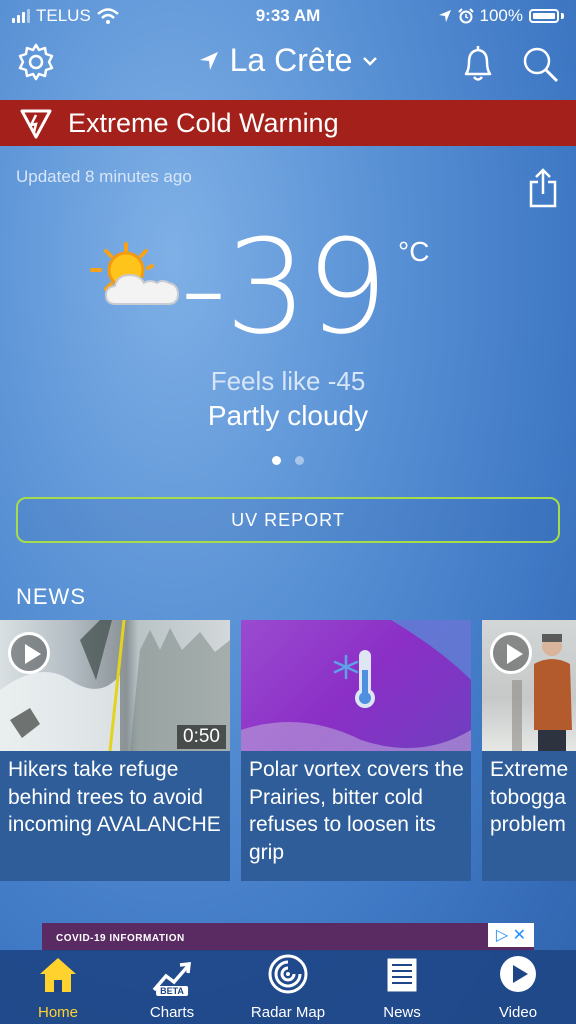  What do you see at coordinates (120, 938) in the screenshot?
I see `ad-label: COVID-19 INFORMATION` at bounding box center [120, 938].